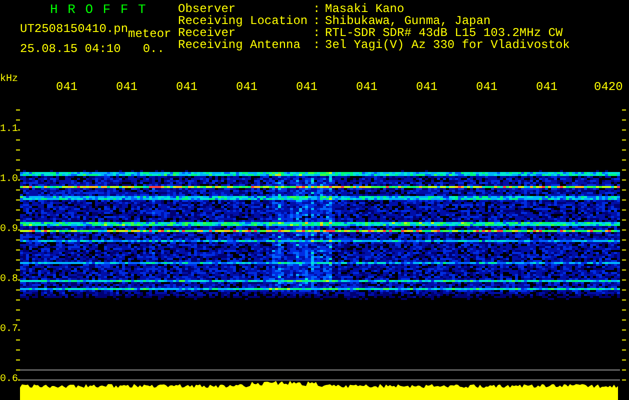 The image size is (629, 400). What do you see at coordinates (9, 230) in the screenshot?
I see `frequency-label: 0.9` at bounding box center [9, 230].